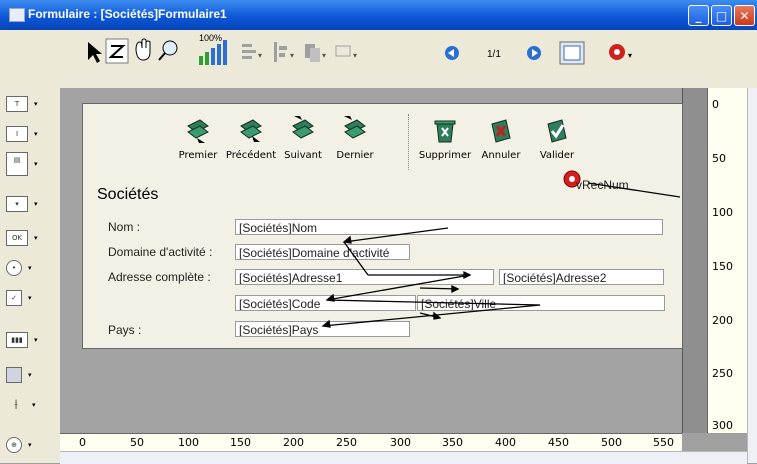 This screenshot has width=757, height=464. I want to click on palette-field-tool: I ▾, so click(29, 134).